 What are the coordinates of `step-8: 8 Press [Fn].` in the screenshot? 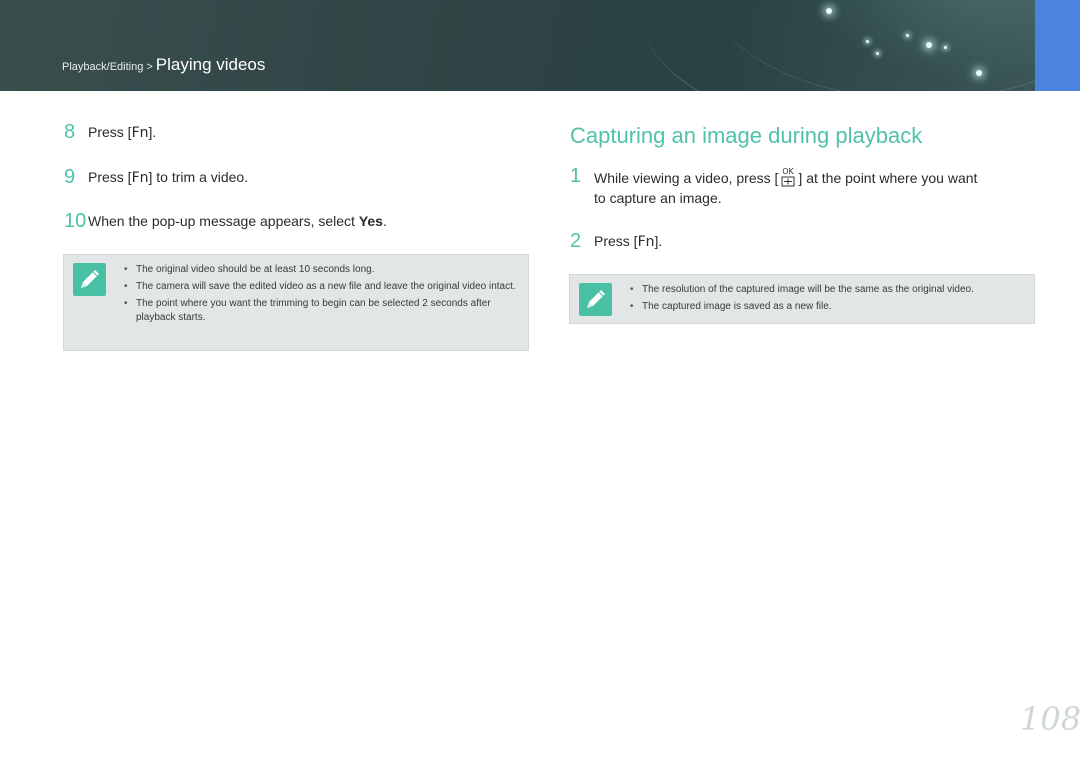 It's located at (110, 132).